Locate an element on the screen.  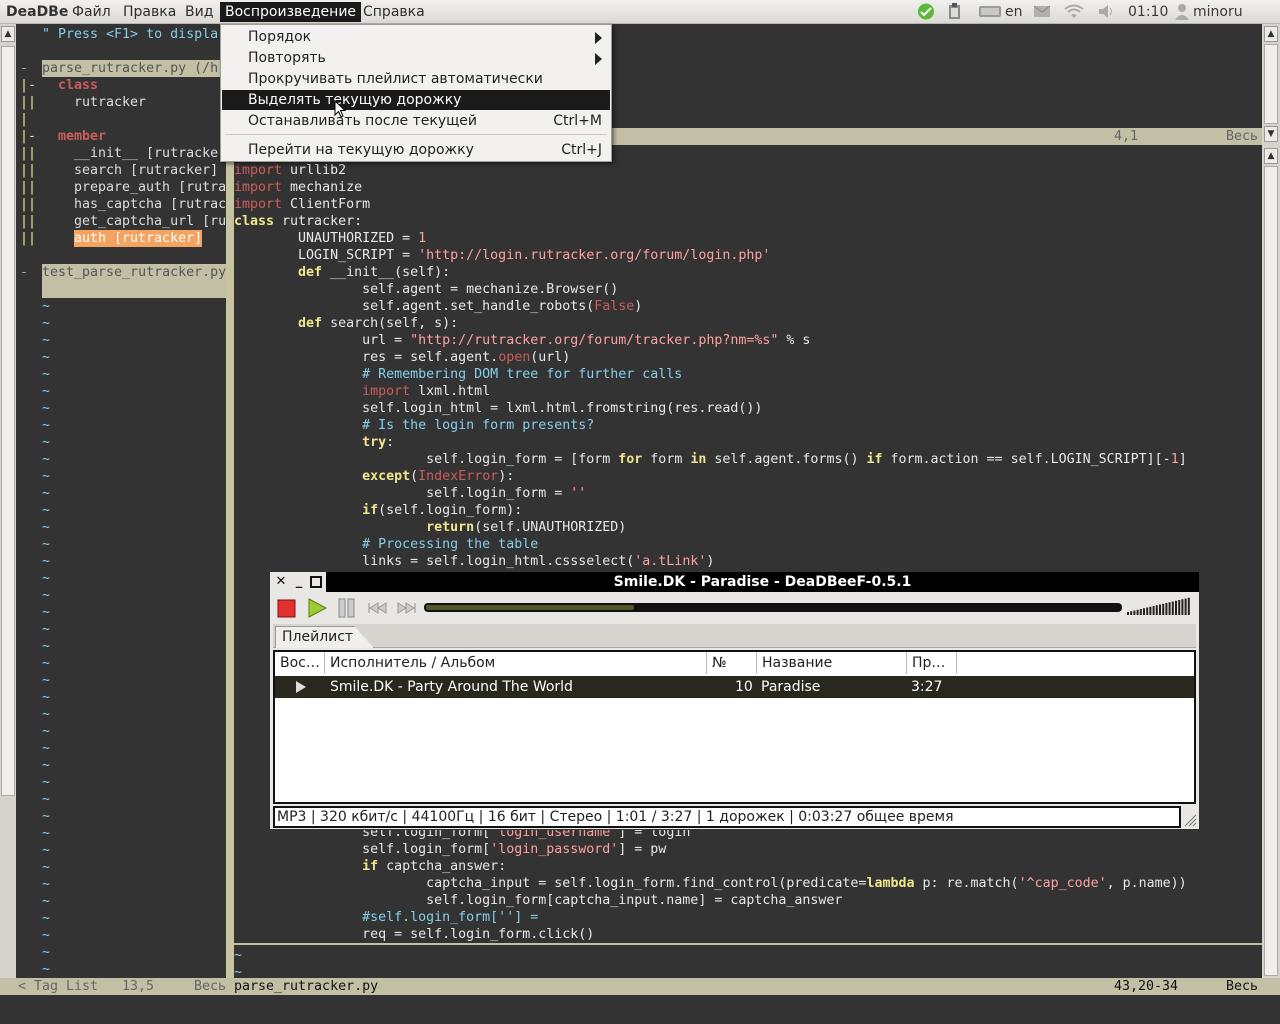
minimize-icon: _ is located at coordinates (299, 581).